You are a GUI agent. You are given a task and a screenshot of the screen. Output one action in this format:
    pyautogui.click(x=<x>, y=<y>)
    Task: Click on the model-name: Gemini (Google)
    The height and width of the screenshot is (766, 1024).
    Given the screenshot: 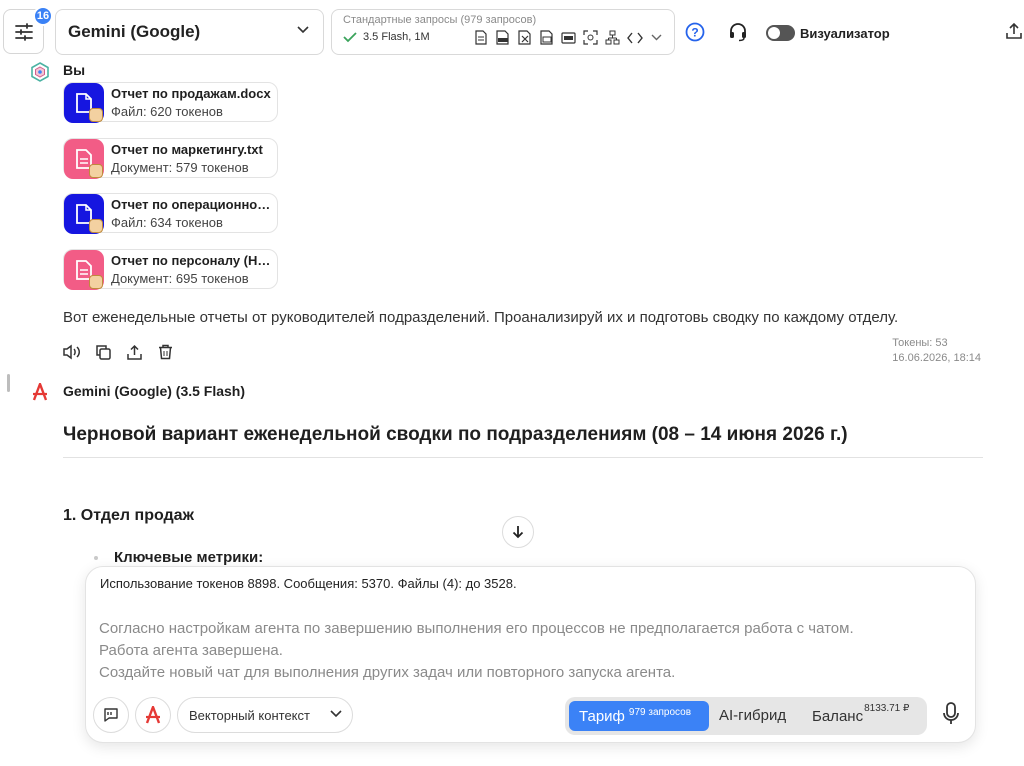 What is the action you would take?
    pyautogui.click(x=134, y=31)
    